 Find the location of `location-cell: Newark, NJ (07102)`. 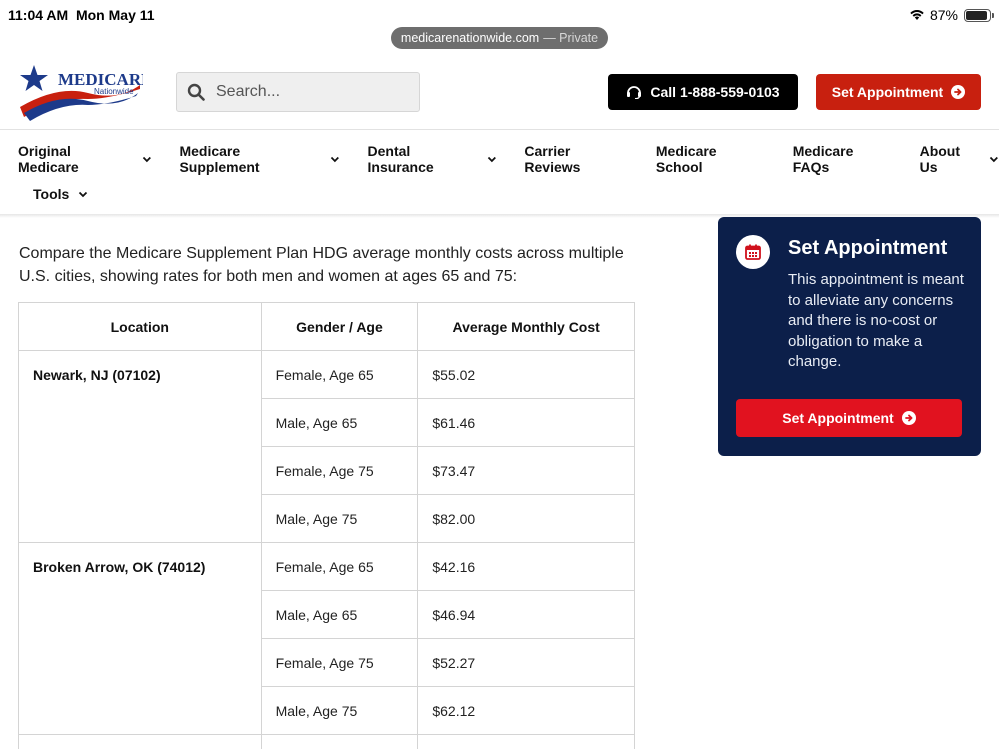

location-cell: Newark, NJ (07102) is located at coordinates (140, 446).